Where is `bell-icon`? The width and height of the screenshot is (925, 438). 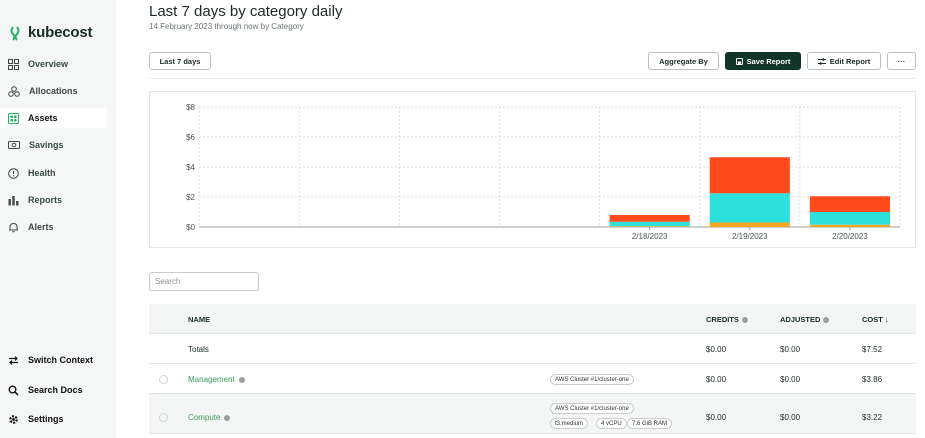
bell-icon is located at coordinates (13, 227).